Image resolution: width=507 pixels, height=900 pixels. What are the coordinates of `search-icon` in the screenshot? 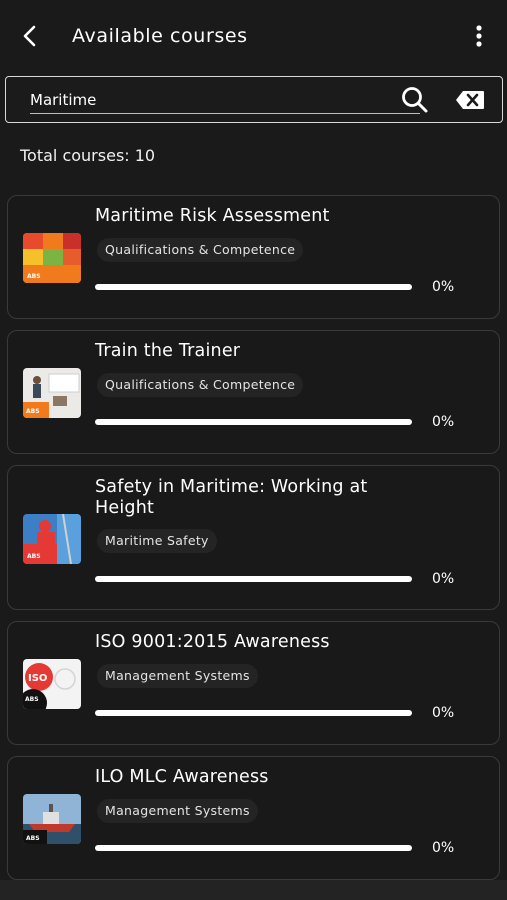 It's located at (415, 100).